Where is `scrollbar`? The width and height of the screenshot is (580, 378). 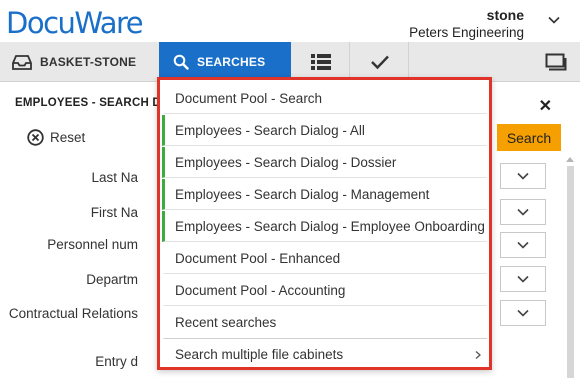
scrollbar is located at coordinates (570, 269).